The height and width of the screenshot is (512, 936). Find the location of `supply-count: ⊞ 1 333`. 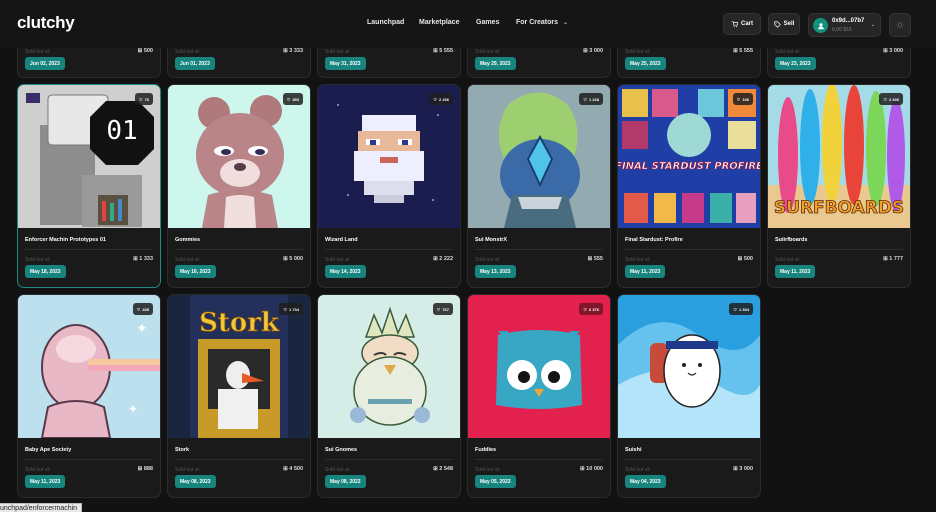

supply-count: ⊞ 1 333 is located at coordinates (143, 259).